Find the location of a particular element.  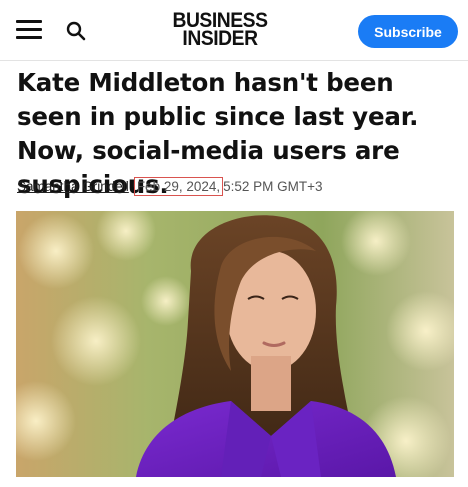

business-insider-logo: BUSINESS INSIDER is located at coordinates (220, 30).